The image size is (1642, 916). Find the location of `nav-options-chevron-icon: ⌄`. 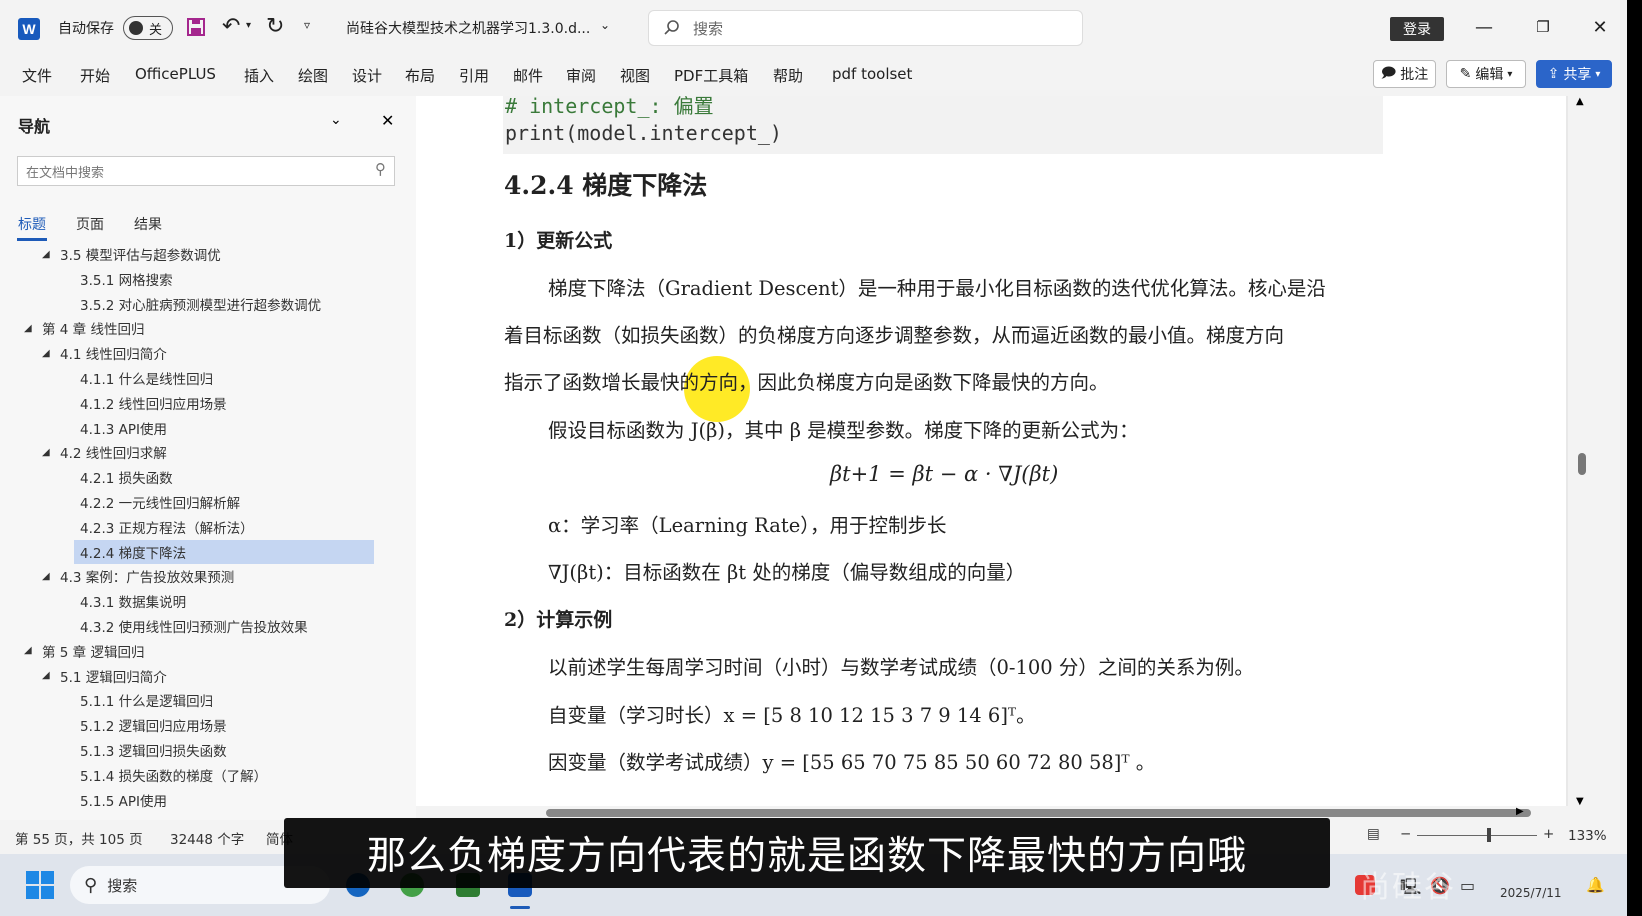

nav-options-chevron-icon: ⌄ is located at coordinates (336, 120).